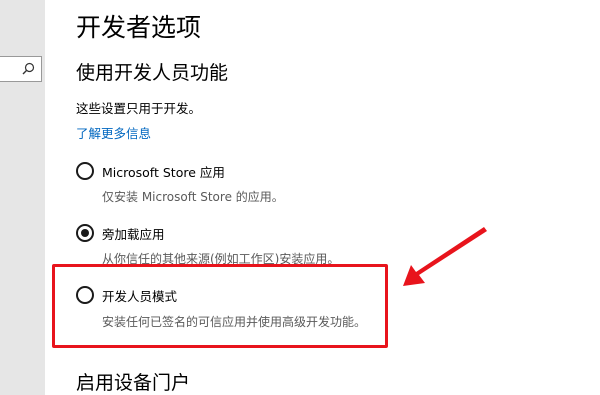  What do you see at coordinates (133, 234) in the screenshot?
I see `option-label: 旁加载应用` at bounding box center [133, 234].